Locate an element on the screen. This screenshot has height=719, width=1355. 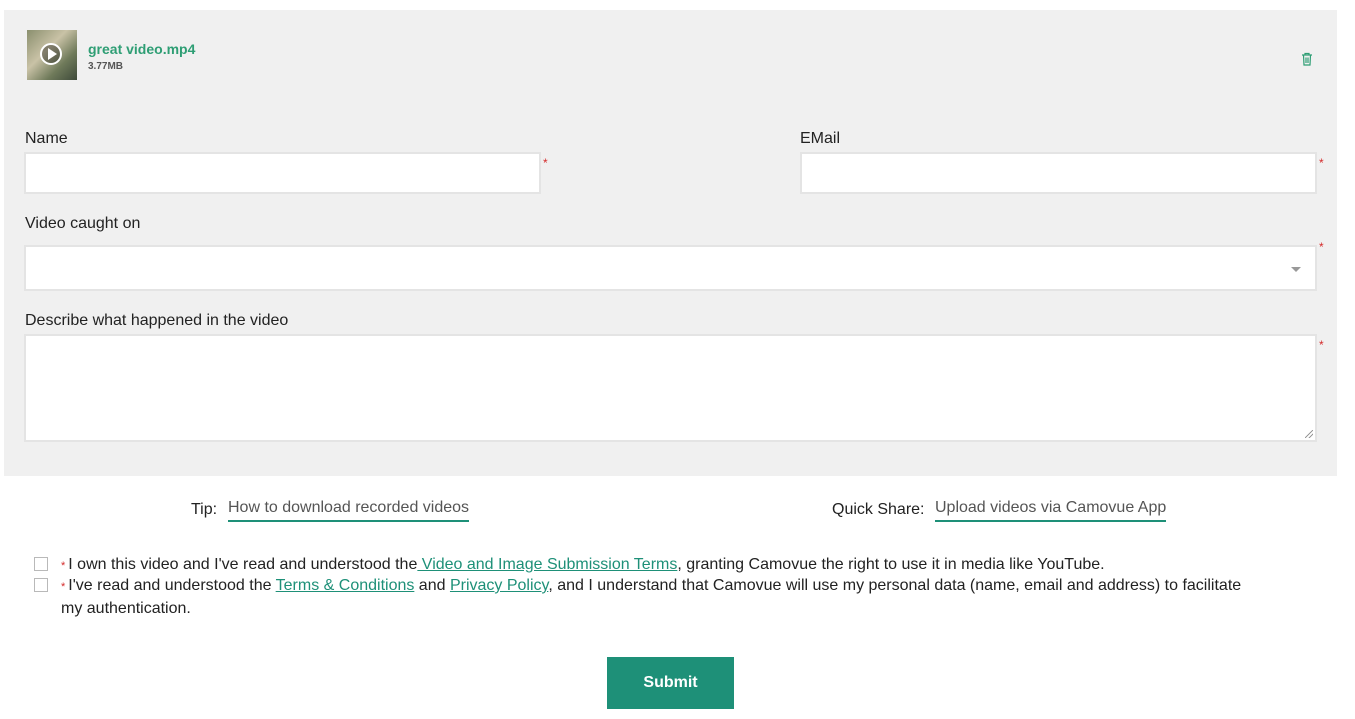
caught-on-label: Video caught on is located at coordinates (83, 223).